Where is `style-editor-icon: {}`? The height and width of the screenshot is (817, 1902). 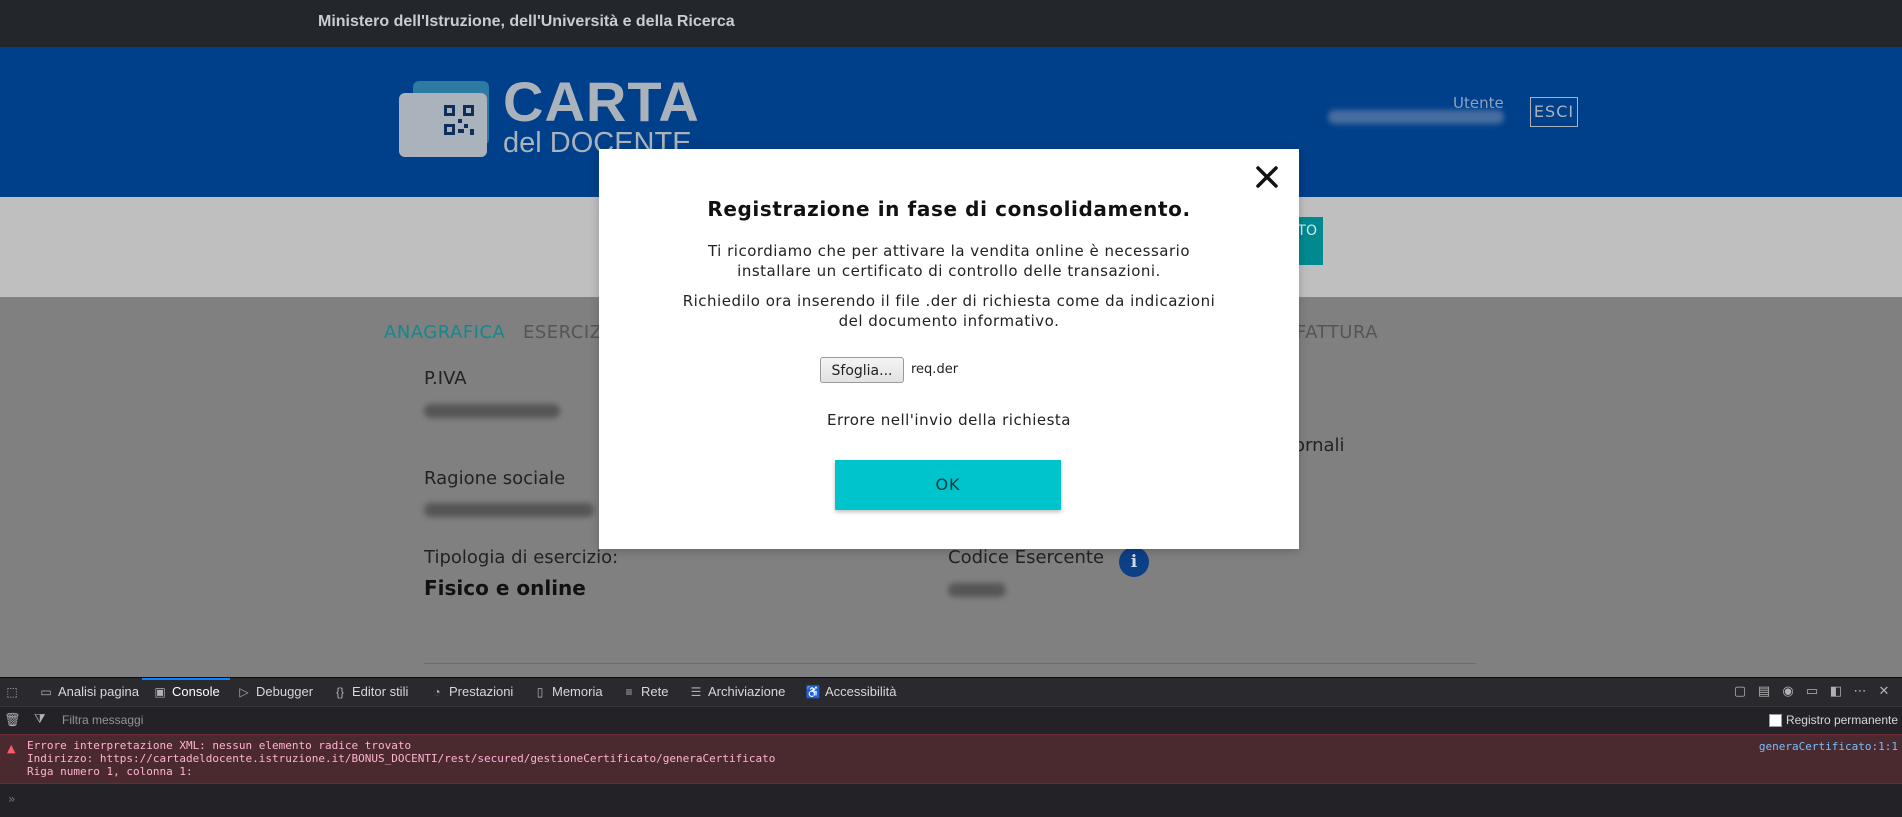 style-editor-icon: {} is located at coordinates (339, 692).